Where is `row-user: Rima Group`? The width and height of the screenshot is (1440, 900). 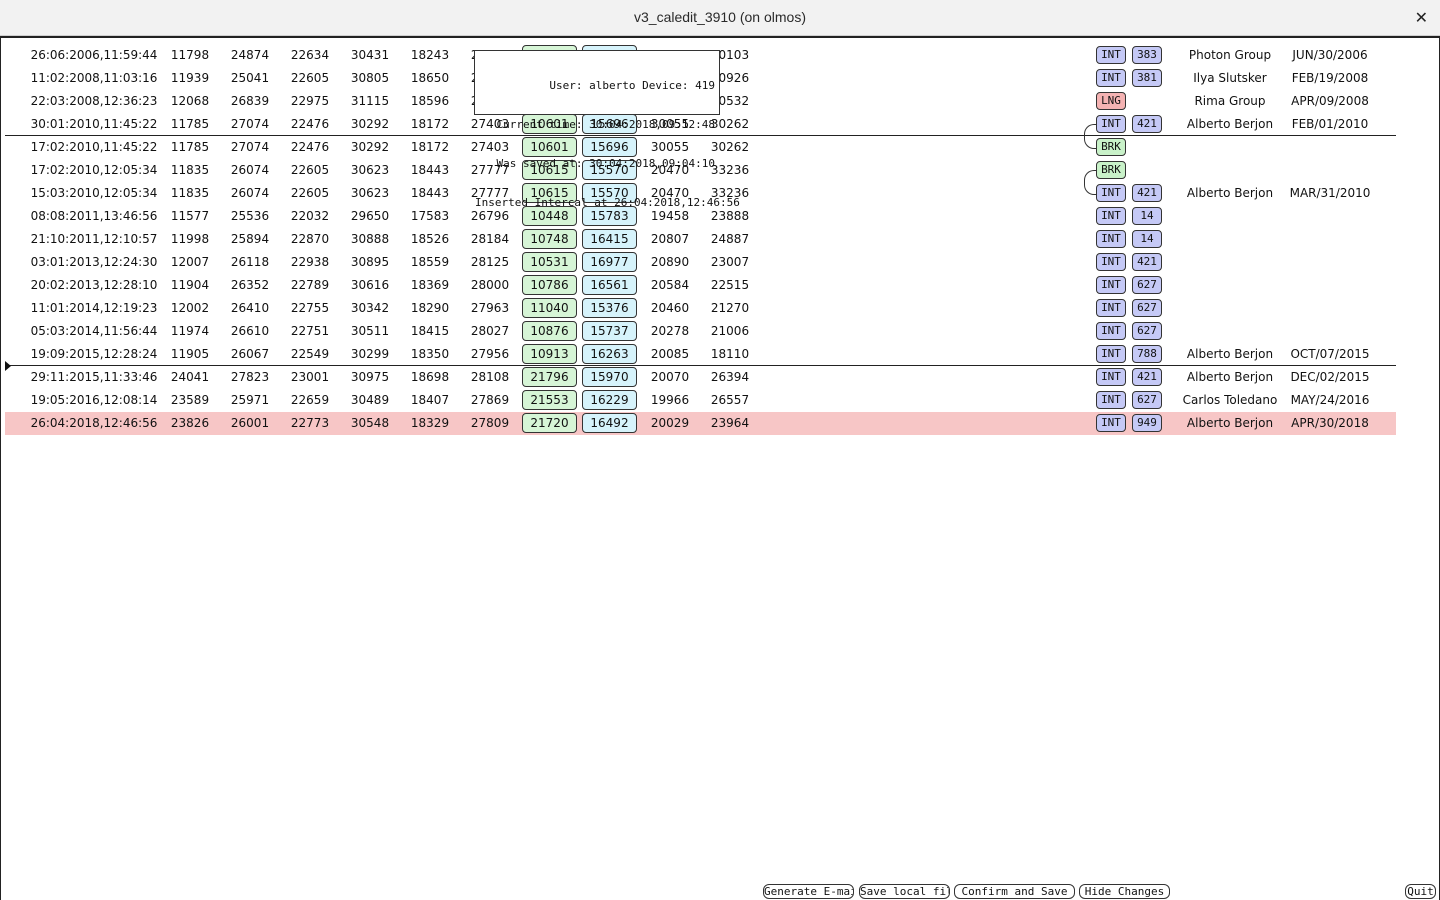 row-user: Rima Group is located at coordinates (1230, 101).